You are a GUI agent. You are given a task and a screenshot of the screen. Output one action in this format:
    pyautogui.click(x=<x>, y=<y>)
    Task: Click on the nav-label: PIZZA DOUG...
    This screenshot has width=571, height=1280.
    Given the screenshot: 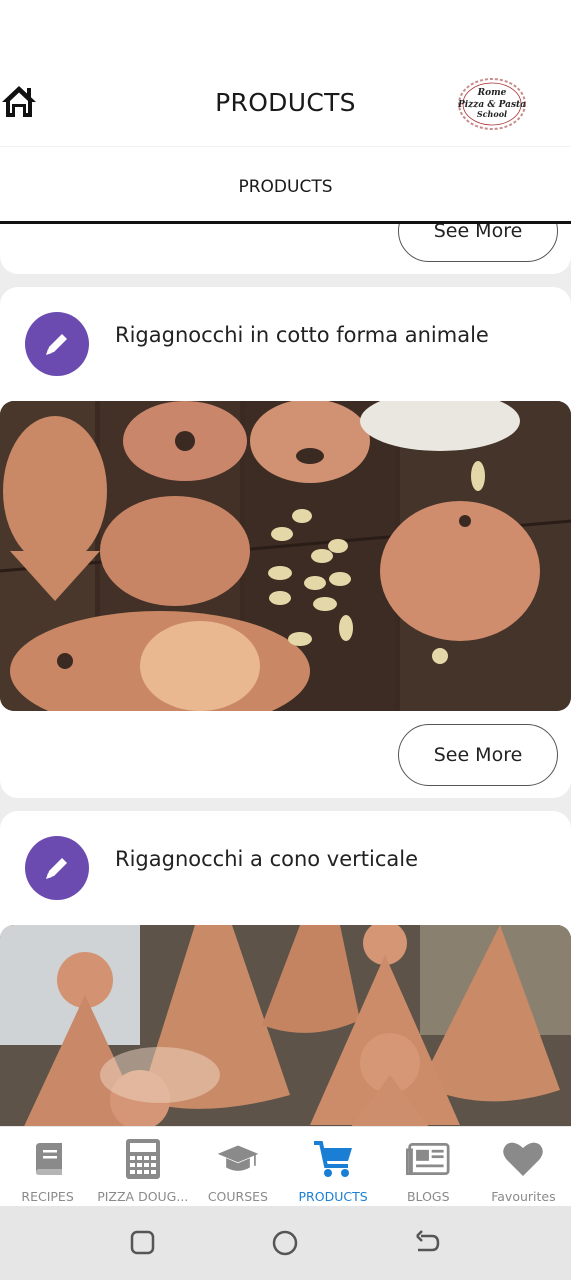 What is the action you would take?
    pyautogui.click(x=143, y=1196)
    